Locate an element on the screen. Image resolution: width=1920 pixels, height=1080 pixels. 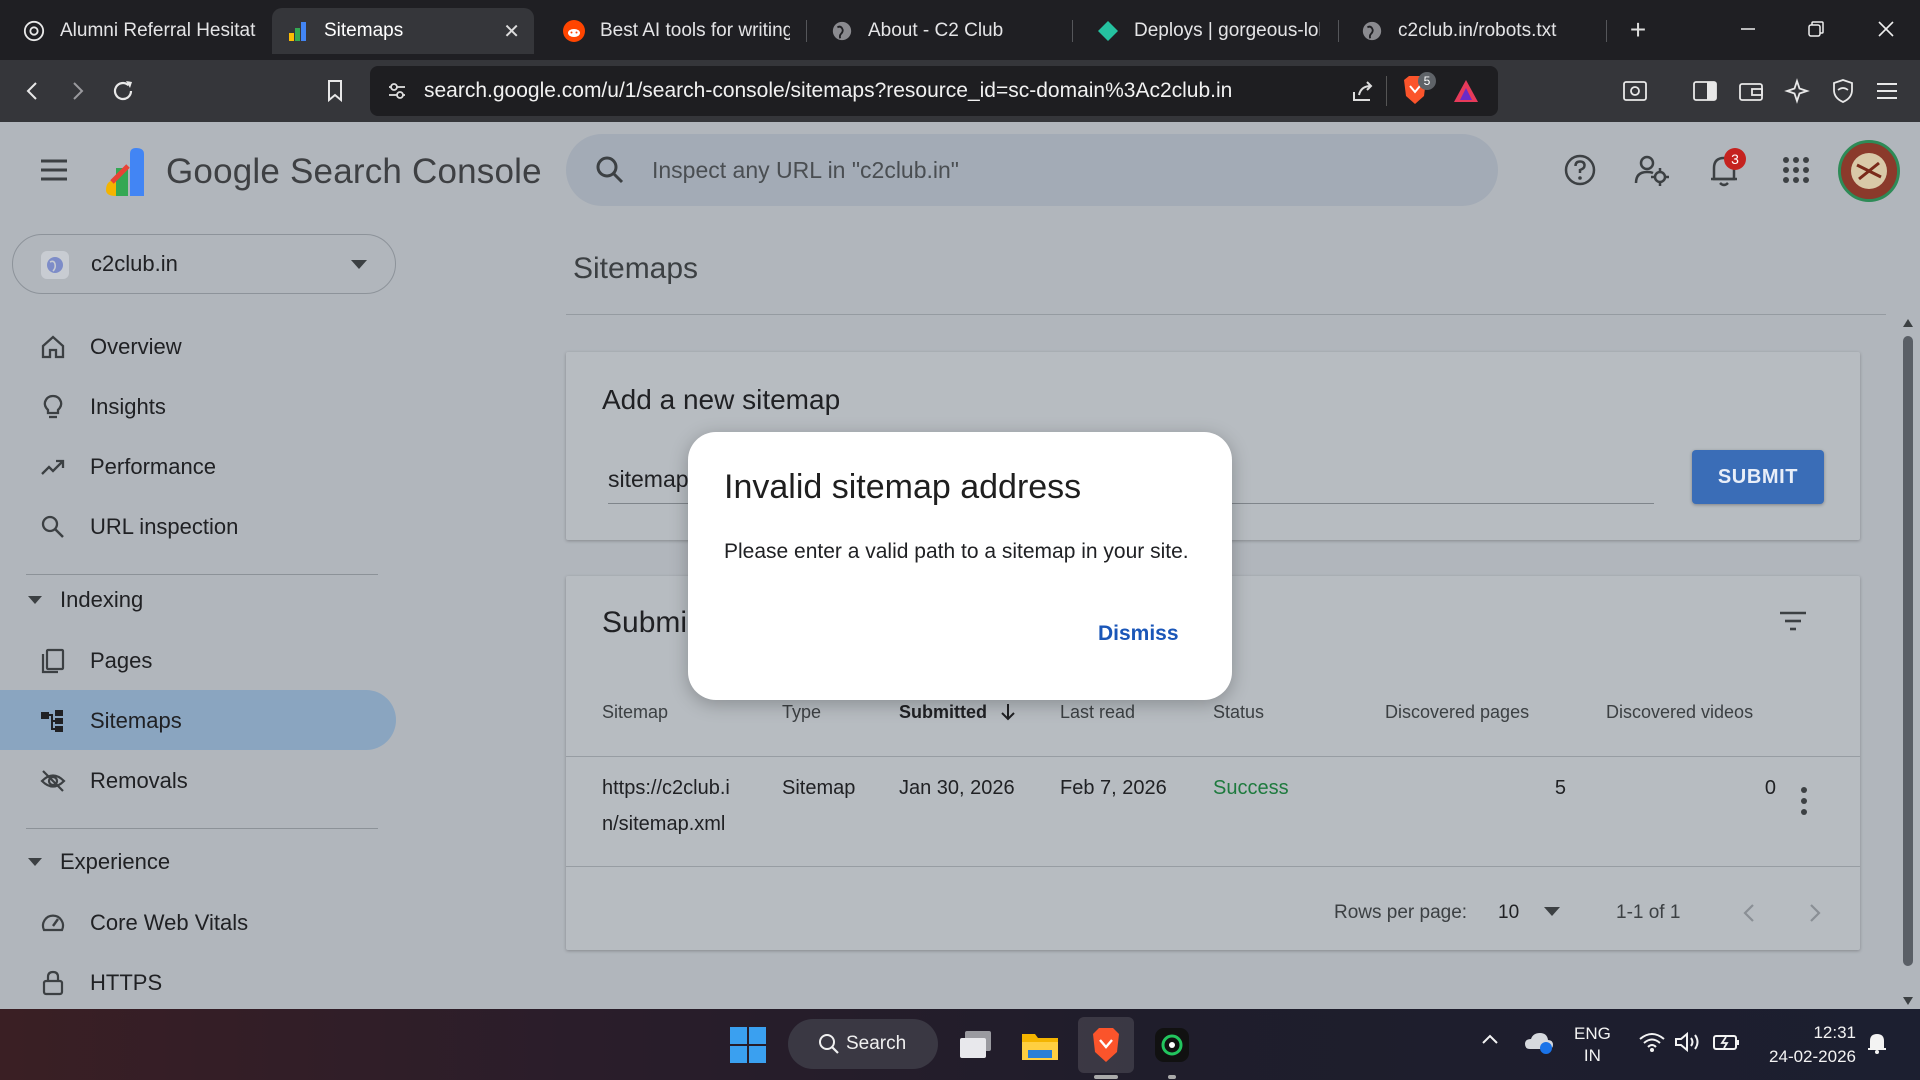
sidebar-item-pages: Pages is located at coordinates (198, 660).